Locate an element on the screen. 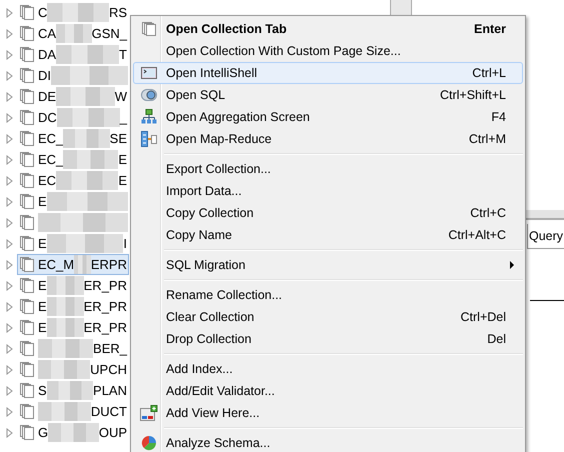  terminal-icon is located at coordinates (149, 73).